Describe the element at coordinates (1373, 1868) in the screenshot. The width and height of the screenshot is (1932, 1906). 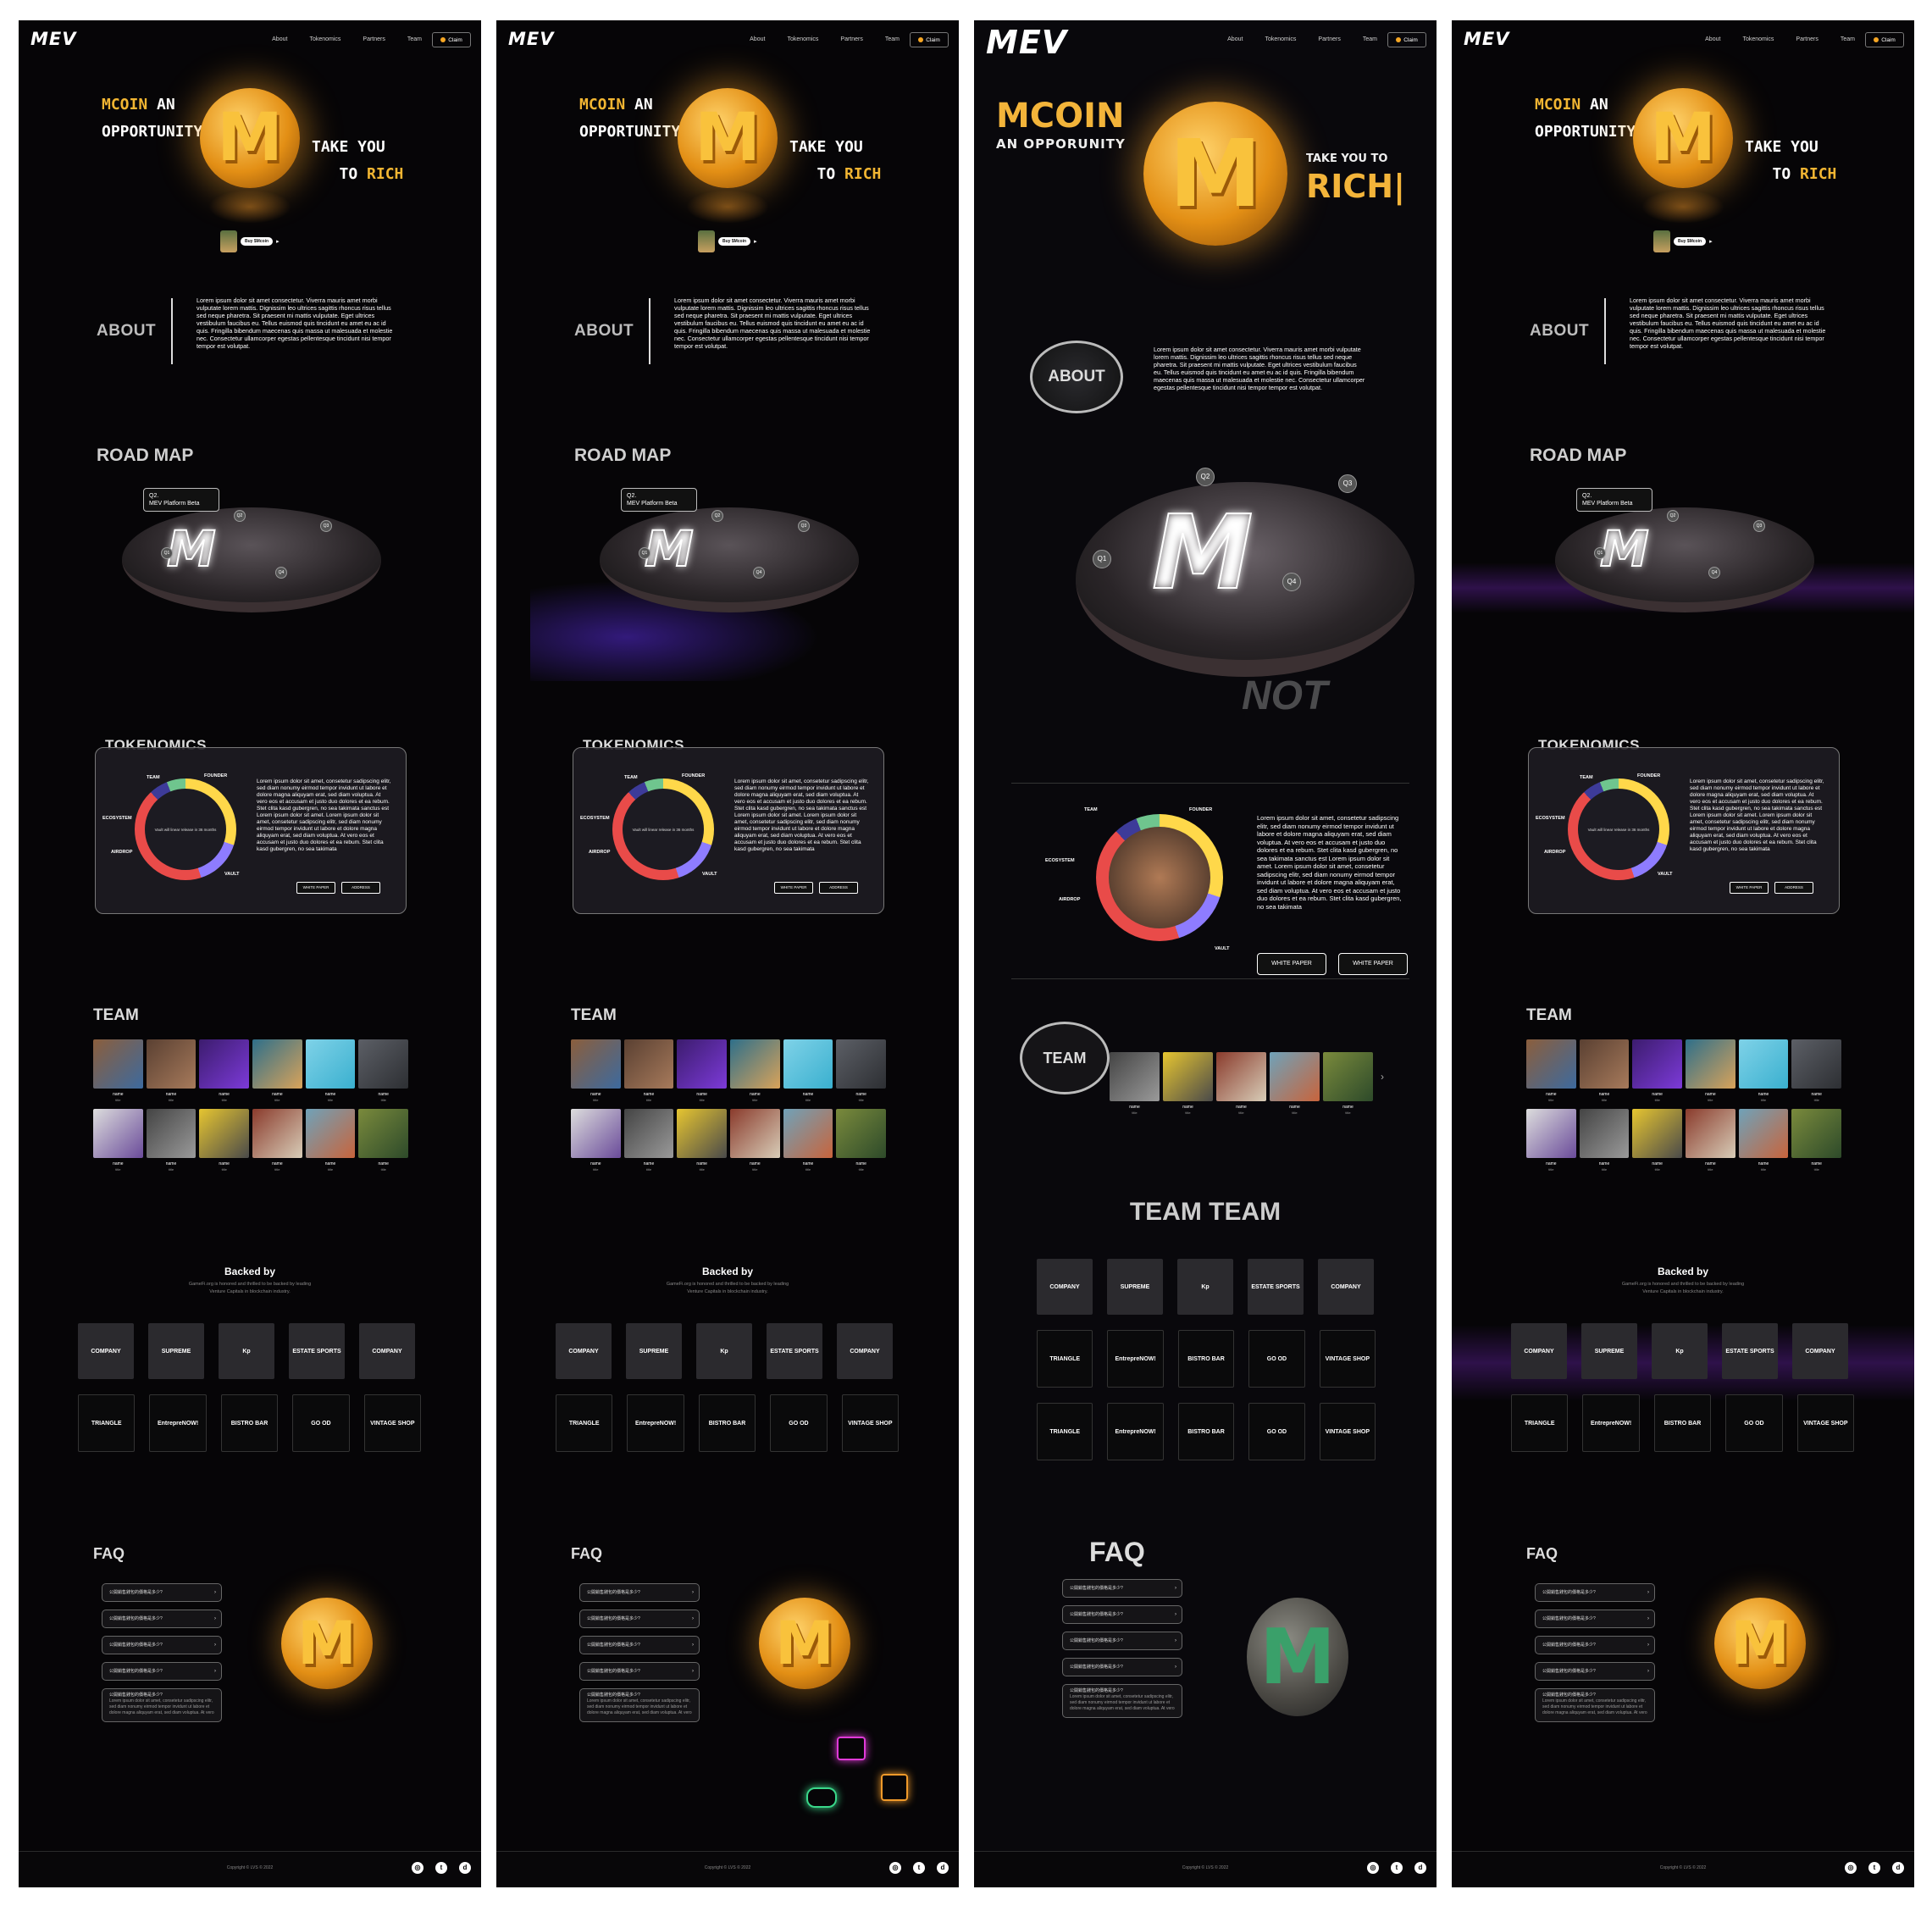
I see `instagram-icon: ◎` at that location.